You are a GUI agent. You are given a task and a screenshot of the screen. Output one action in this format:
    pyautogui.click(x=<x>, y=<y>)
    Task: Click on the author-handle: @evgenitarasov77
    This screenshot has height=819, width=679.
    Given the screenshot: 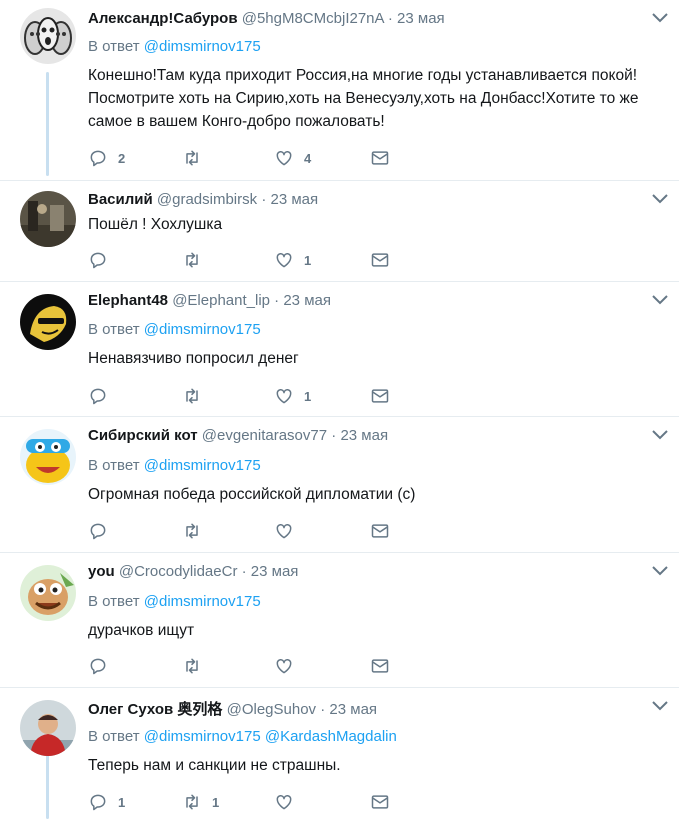 What is the action you would take?
    pyautogui.click(x=264, y=435)
    